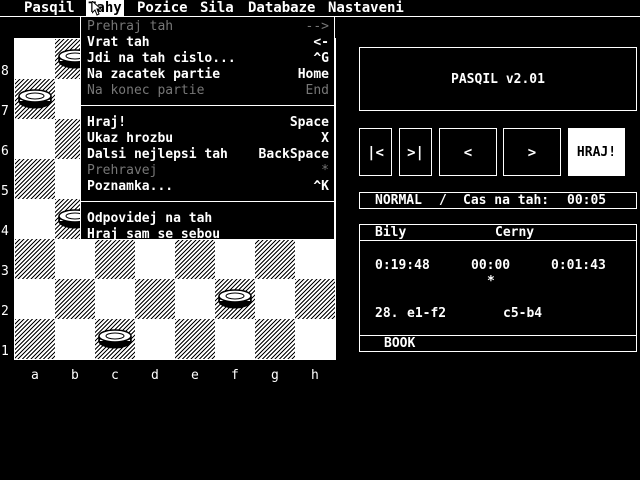  I want to click on file-label: h, so click(315, 375).